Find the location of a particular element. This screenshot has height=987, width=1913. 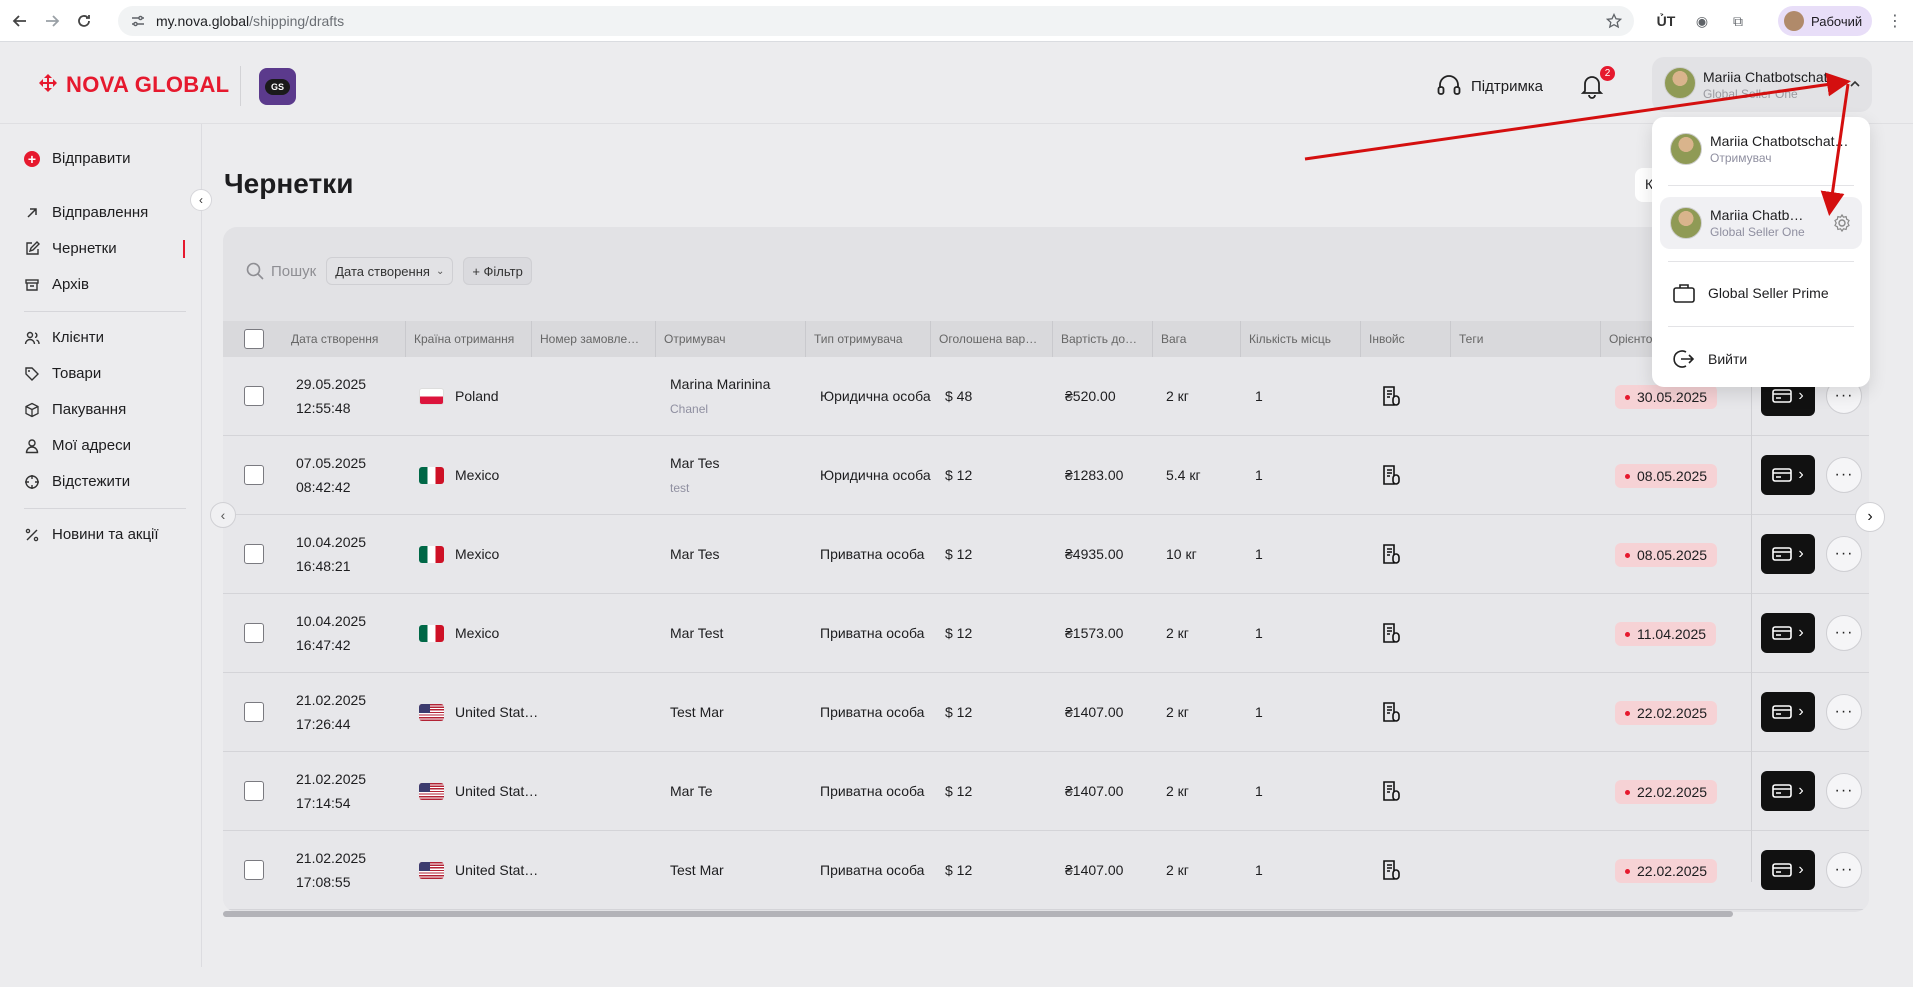

address-bar: my.nova.global/shipping/drafts is located at coordinates (876, 21).